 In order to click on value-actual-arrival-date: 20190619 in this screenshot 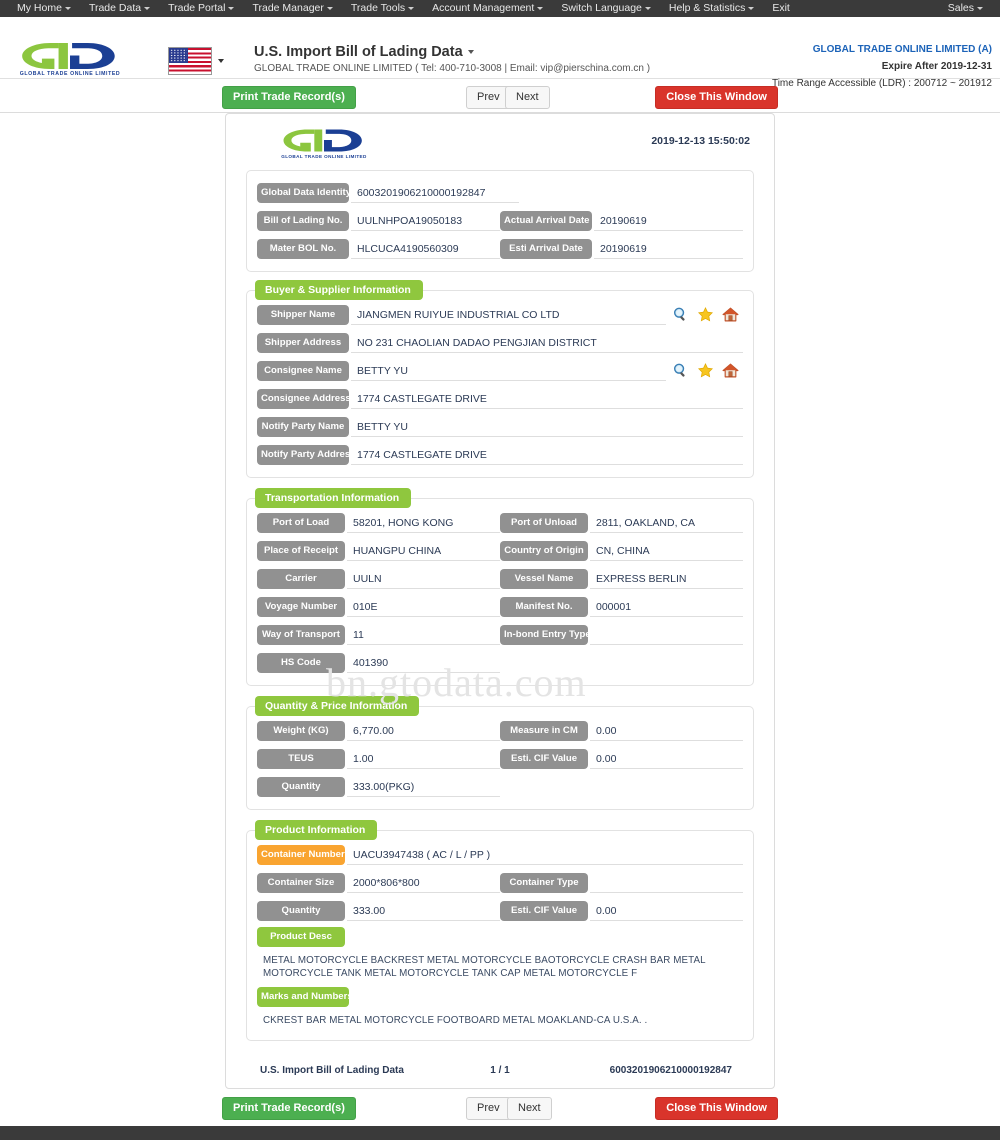, I will do `click(668, 221)`.